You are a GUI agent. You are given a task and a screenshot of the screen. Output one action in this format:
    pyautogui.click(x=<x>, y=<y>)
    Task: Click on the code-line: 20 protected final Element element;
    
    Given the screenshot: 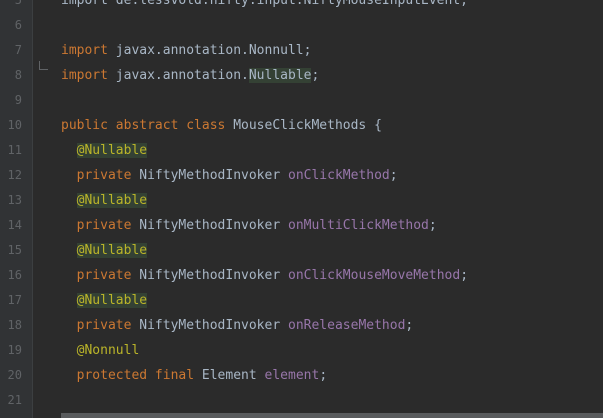 What is the action you would take?
    pyautogui.click(x=301, y=375)
    